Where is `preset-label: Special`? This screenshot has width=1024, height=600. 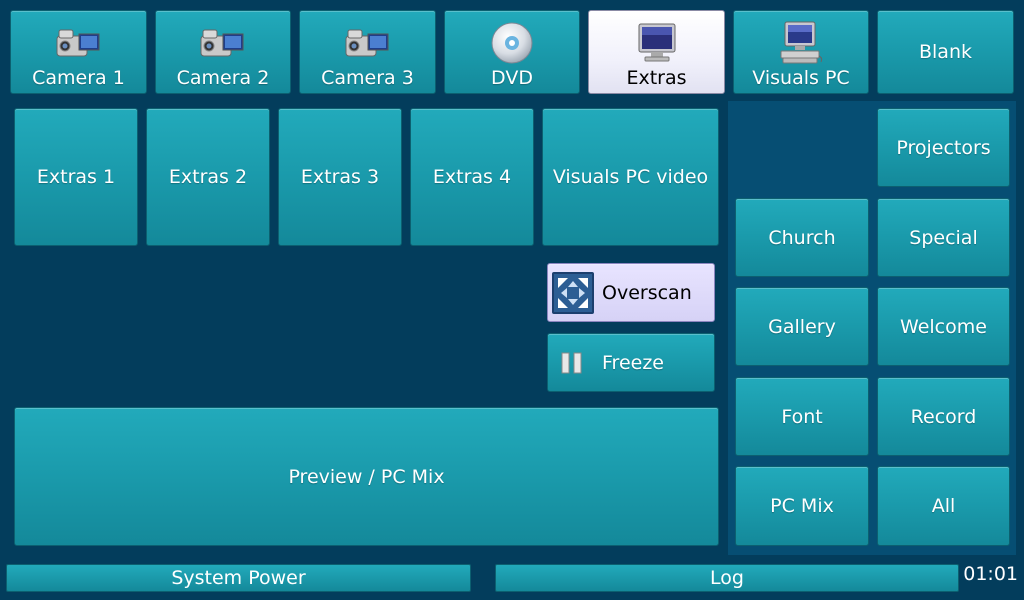 preset-label: Special is located at coordinates (943, 237).